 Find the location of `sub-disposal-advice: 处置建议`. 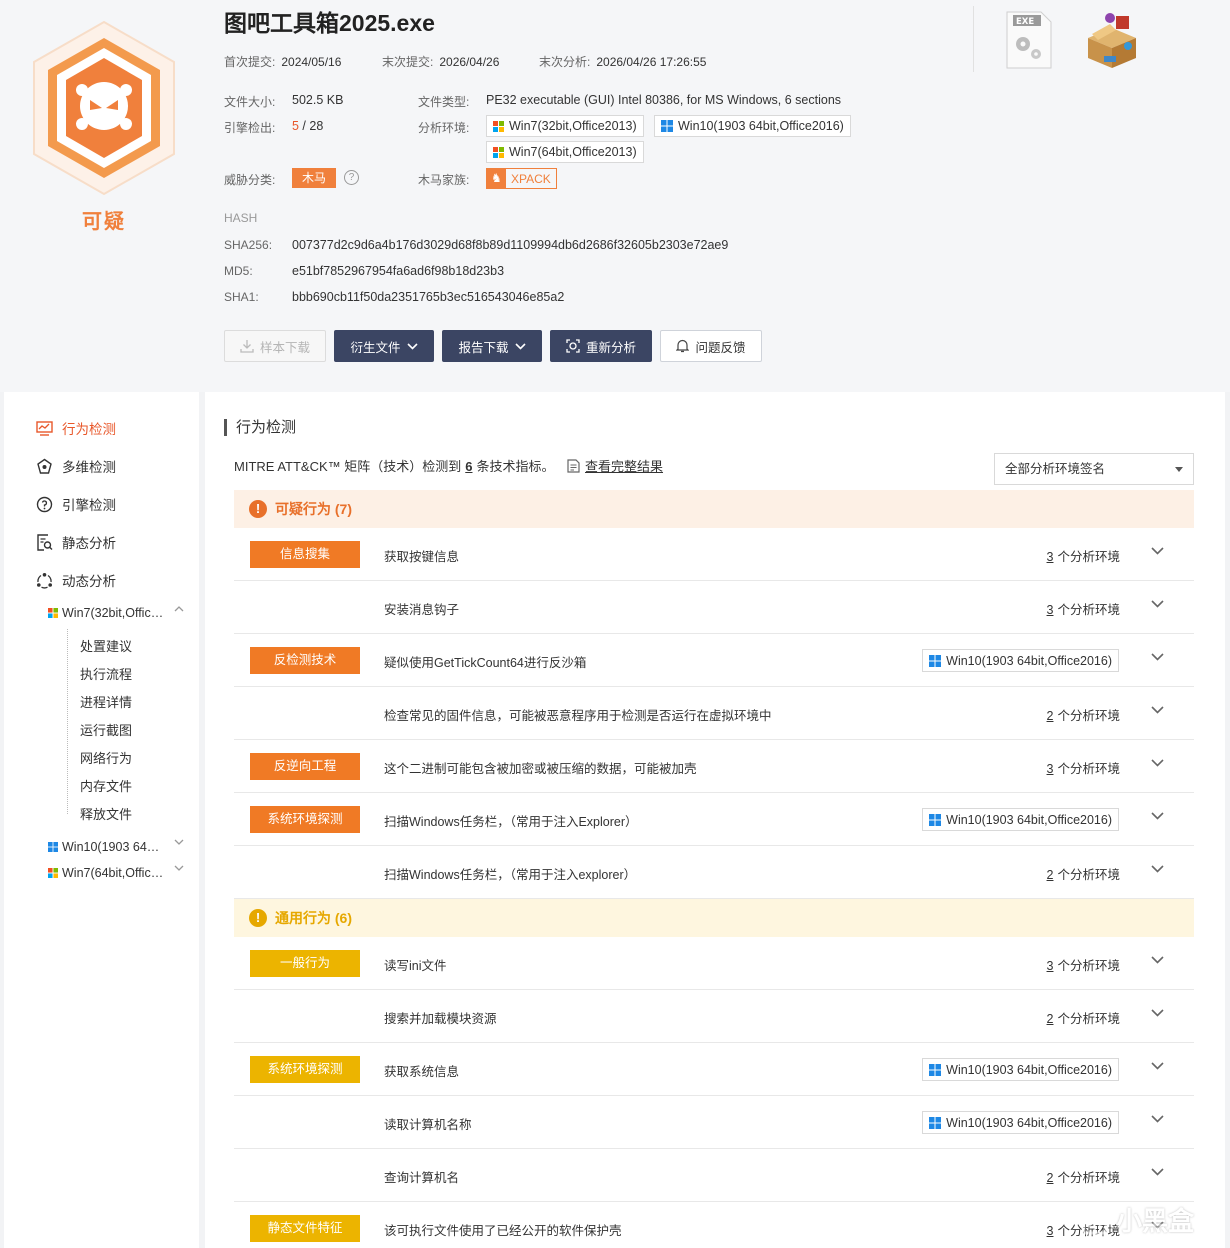

sub-disposal-advice: 处置建议 is located at coordinates (106, 645).